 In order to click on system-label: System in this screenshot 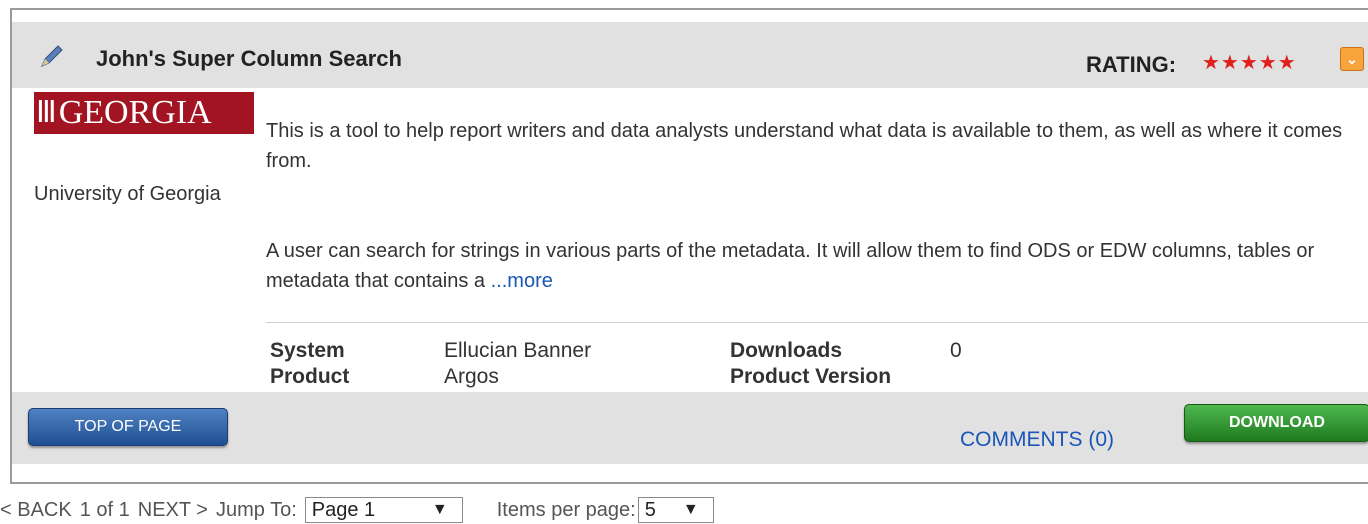, I will do `click(307, 350)`.